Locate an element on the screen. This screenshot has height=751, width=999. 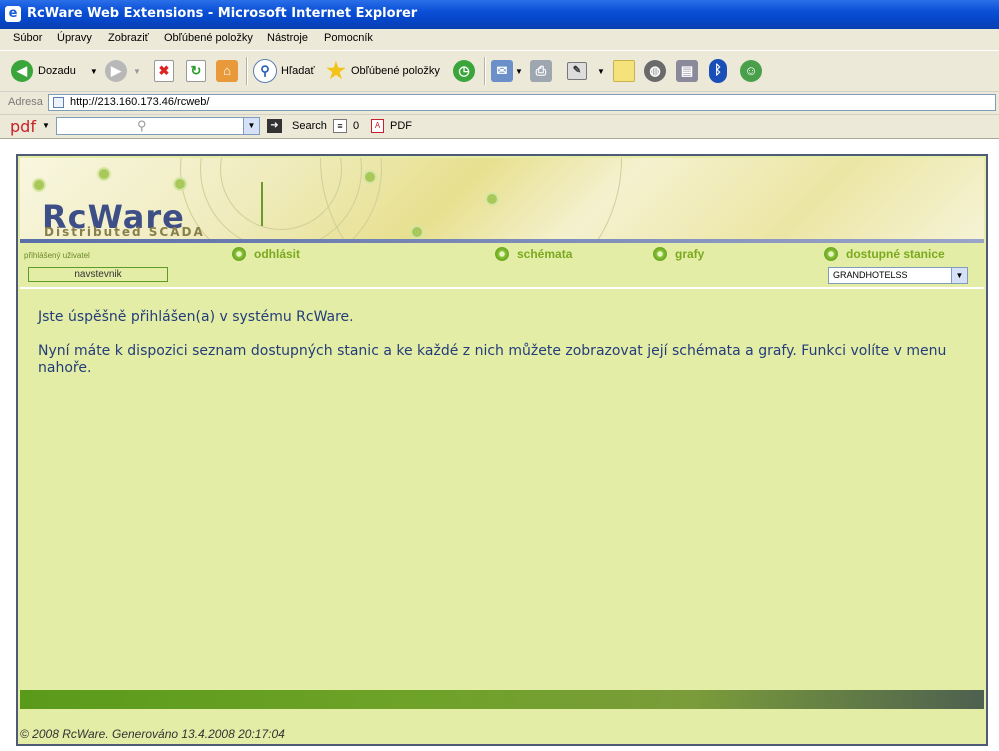
stop-button: ✖ is located at coordinates (164, 71).